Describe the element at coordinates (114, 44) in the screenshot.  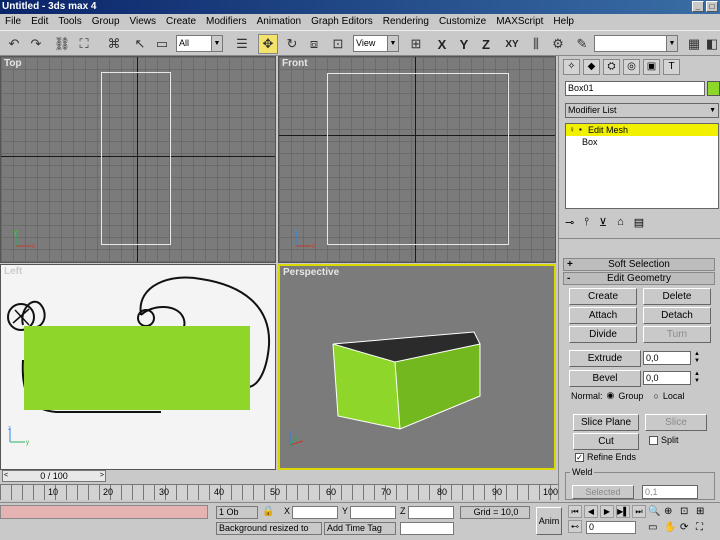
I see `bind-space-warp-icon: ⌘` at that location.